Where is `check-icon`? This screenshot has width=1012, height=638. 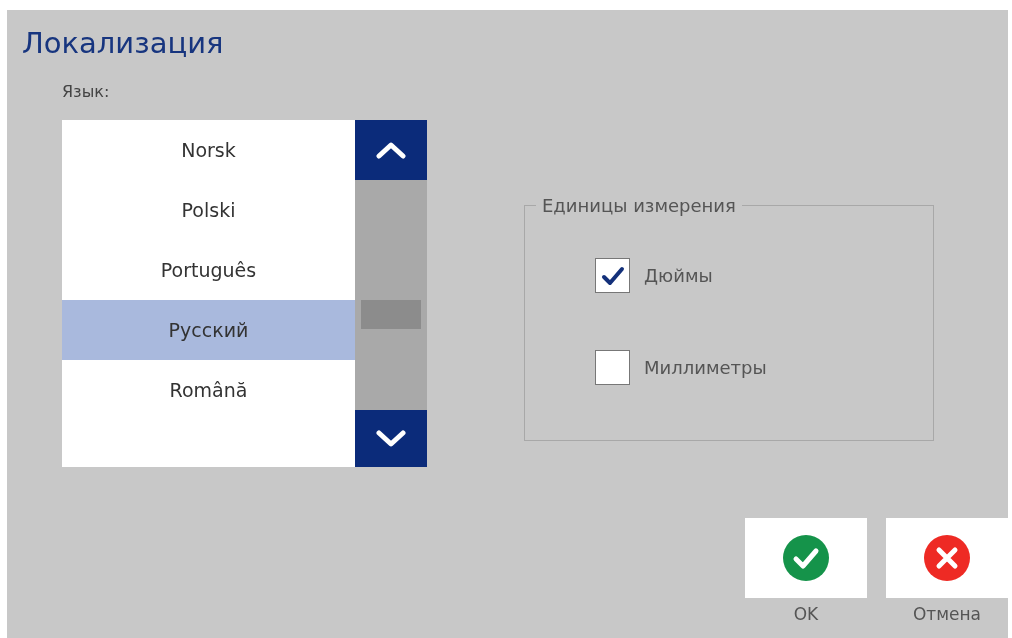 check-icon is located at coordinates (612, 275).